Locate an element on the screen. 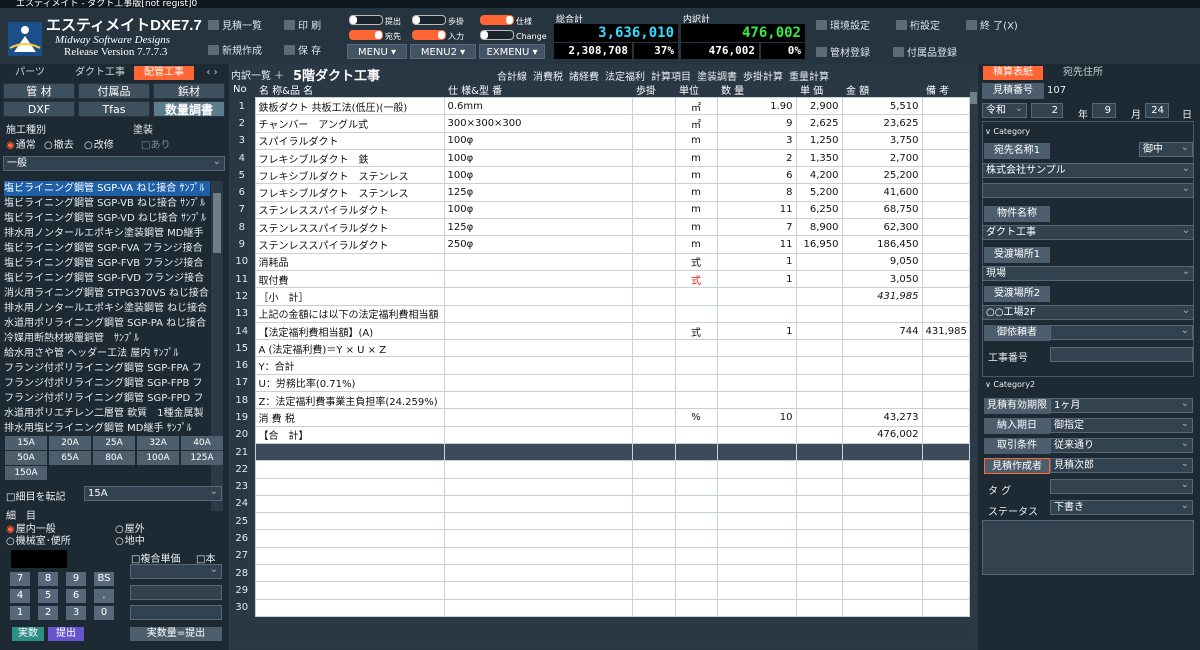 This screenshot has height=650, width=1200. table-cell: 2,700 is located at coordinates (882, 158).